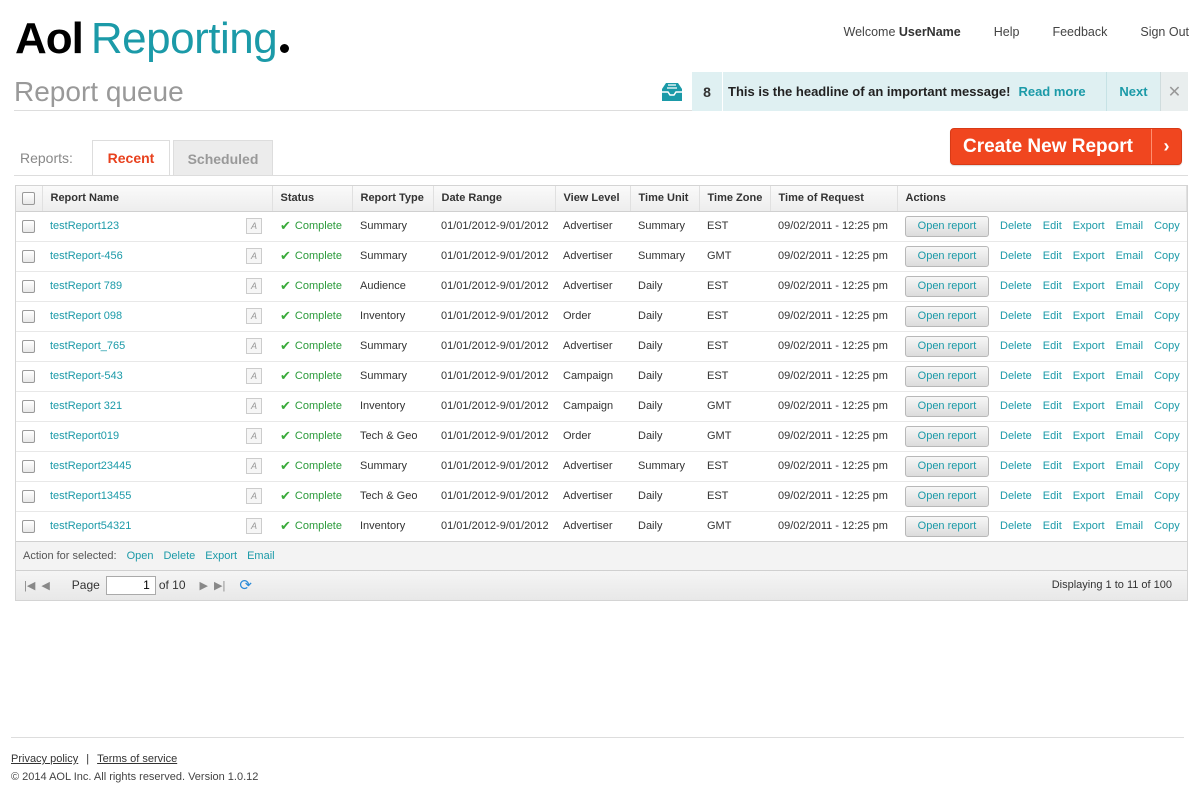 The height and width of the screenshot is (800, 1200). I want to click on report-name-link: testReport019, so click(84, 436).